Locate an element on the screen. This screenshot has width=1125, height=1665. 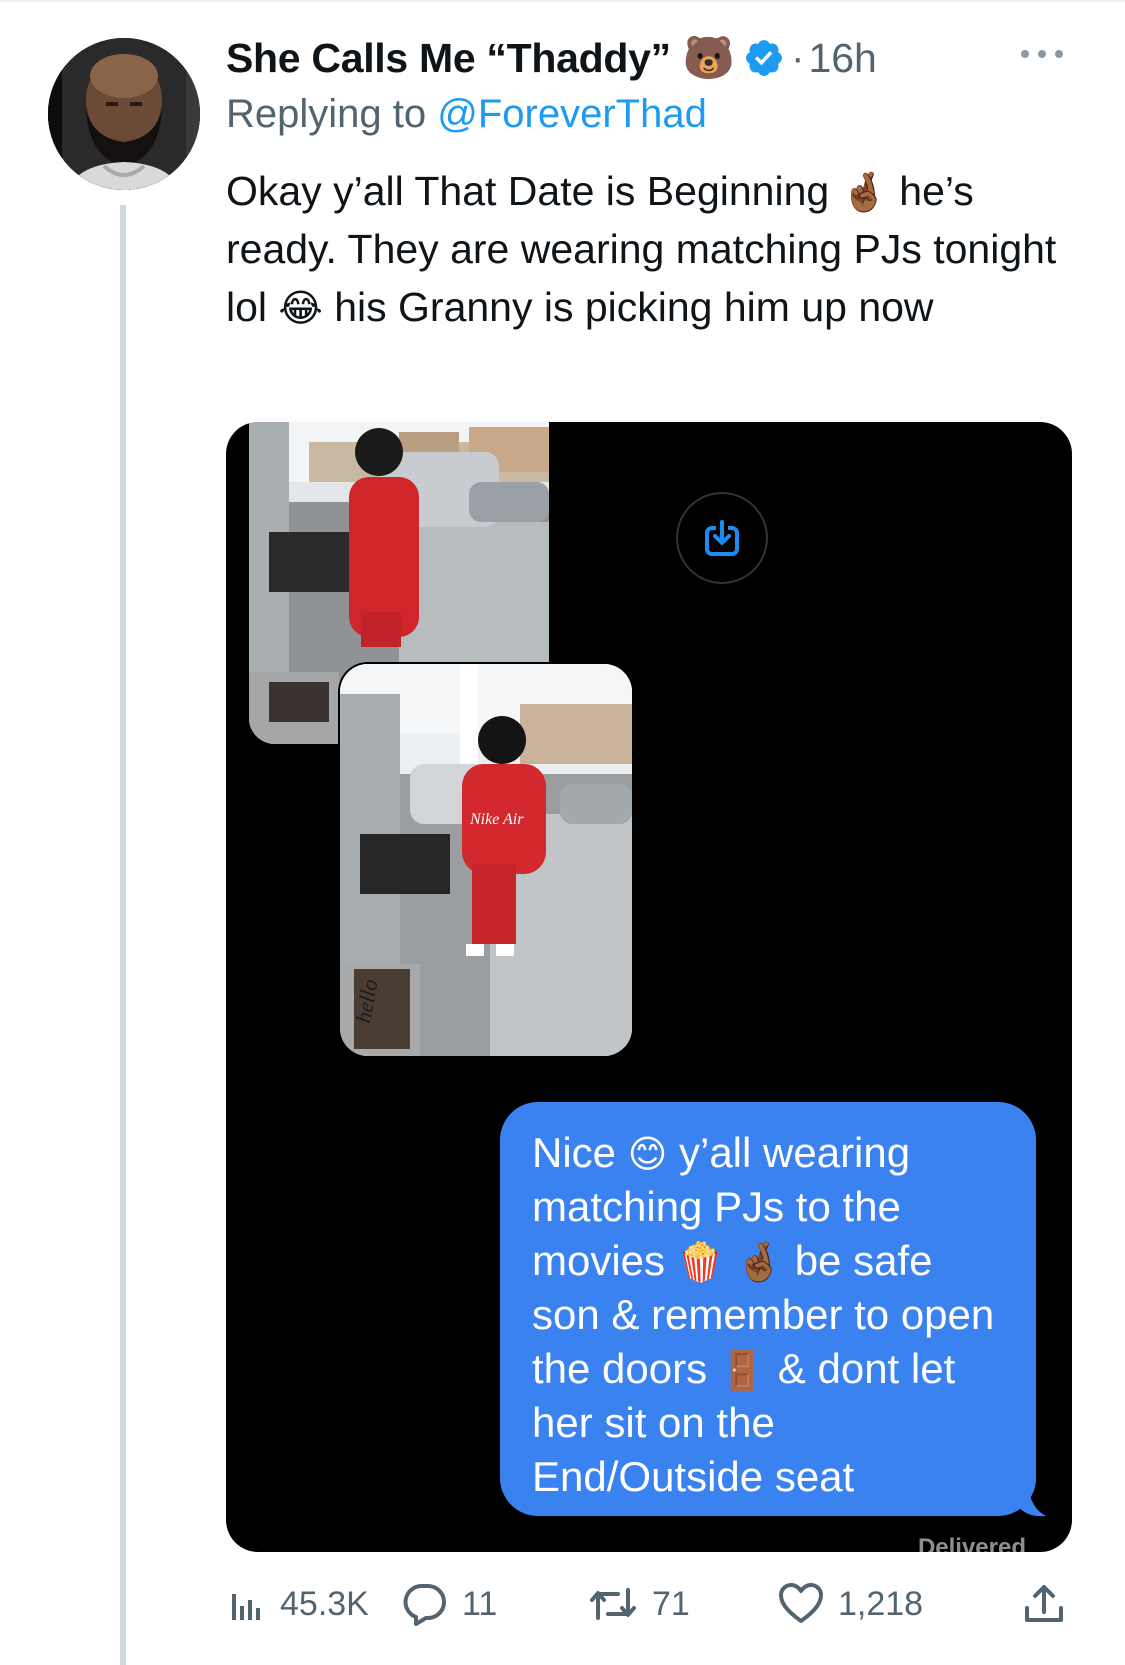
thread-line is located at coordinates (123, 935).